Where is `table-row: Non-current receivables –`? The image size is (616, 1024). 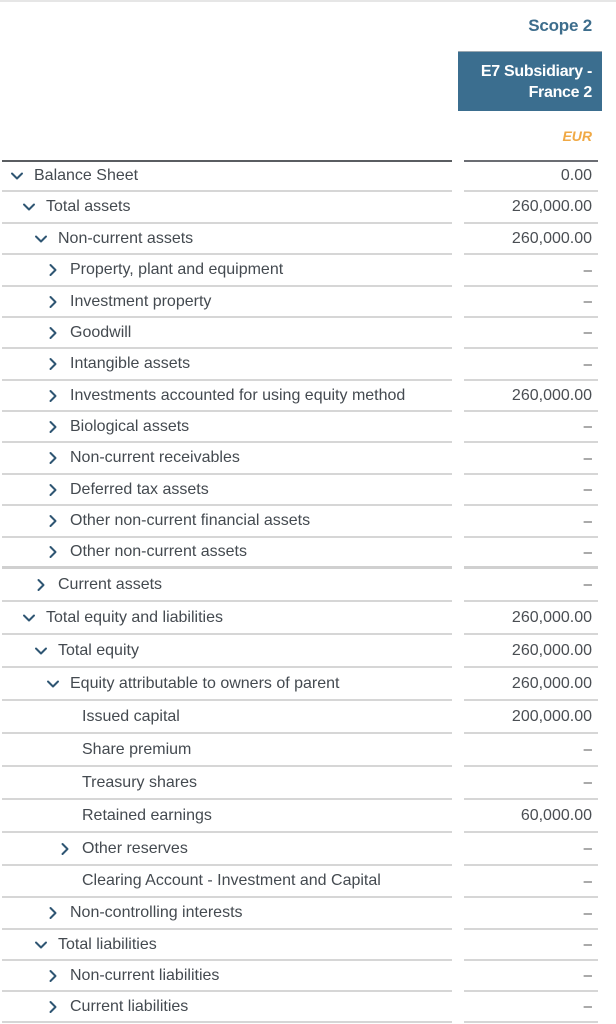 table-row: Non-current receivables – is located at coordinates (308, 459).